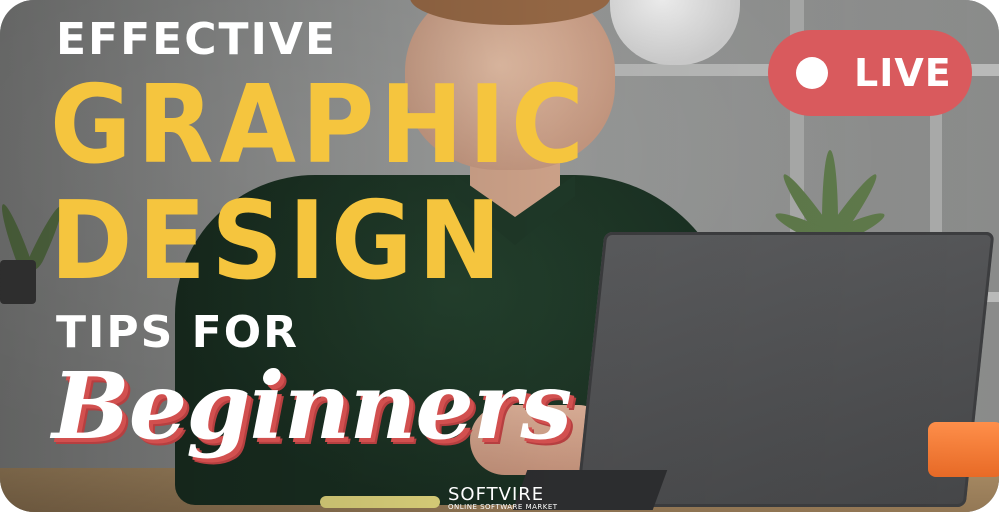  Describe the element at coordinates (496, 494) in the screenshot. I see `watermark-brand: SOFTVIRE` at that location.